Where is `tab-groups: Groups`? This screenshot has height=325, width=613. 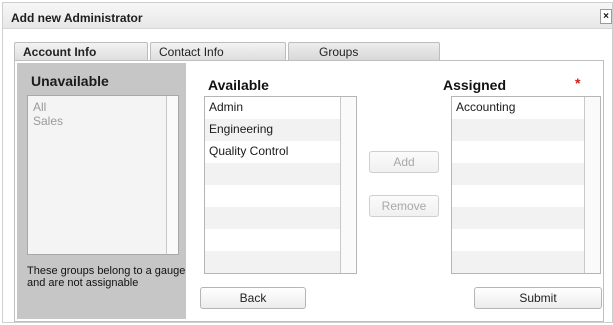
tab-groups: Groups is located at coordinates (364, 51).